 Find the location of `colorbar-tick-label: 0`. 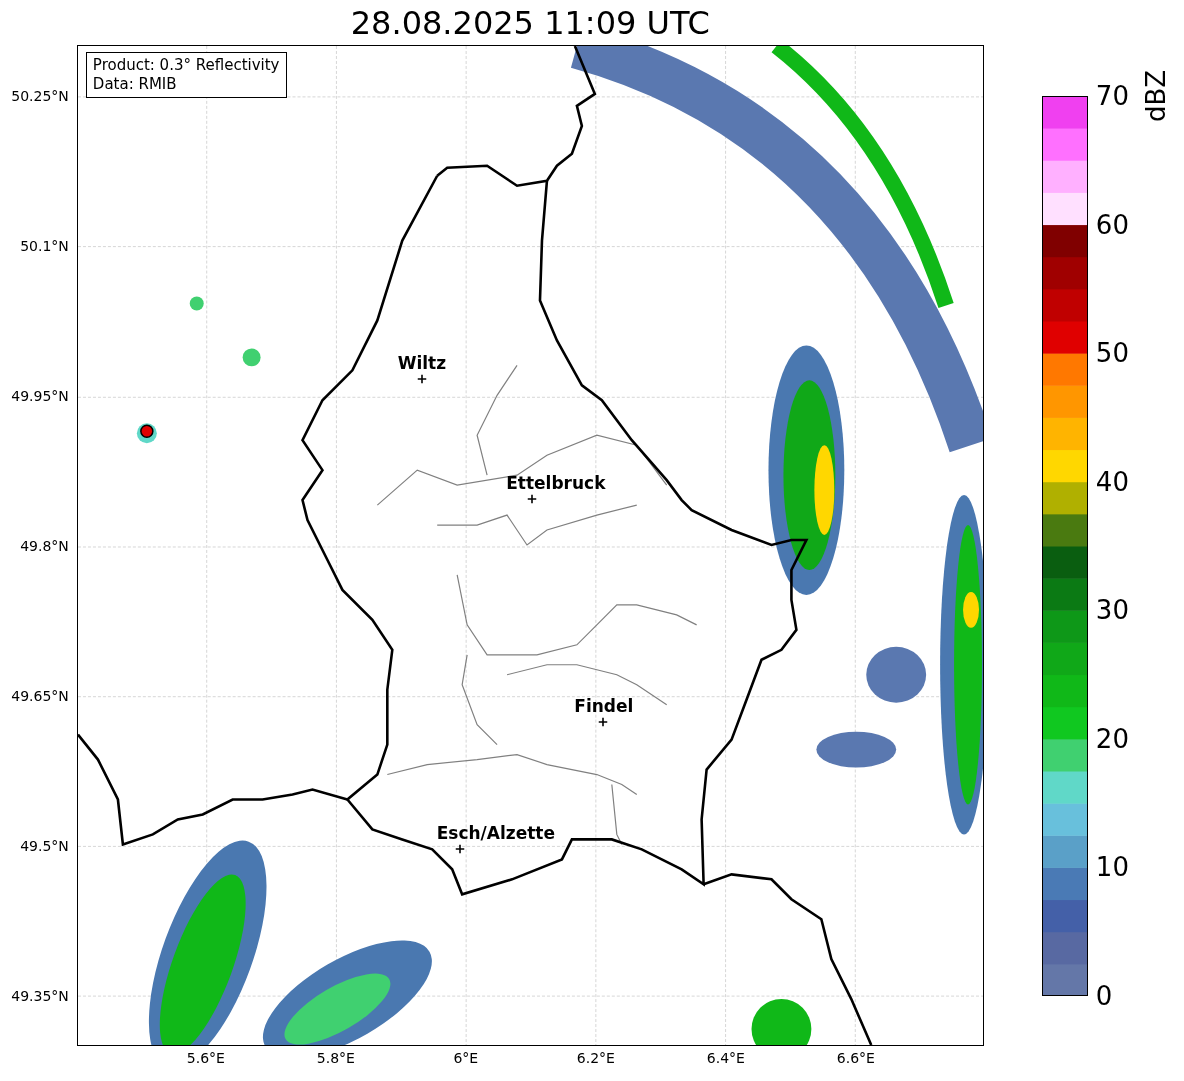

colorbar-tick-label: 0 is located at coordinates (1104, 996).